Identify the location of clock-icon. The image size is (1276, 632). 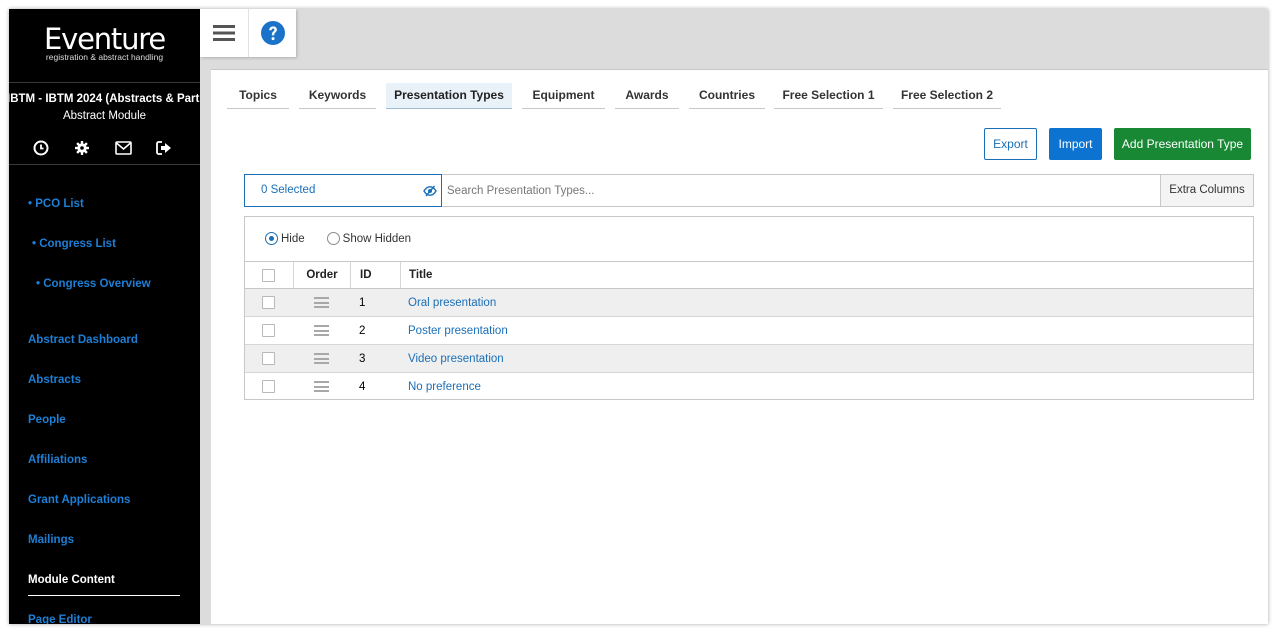
(53, 148).